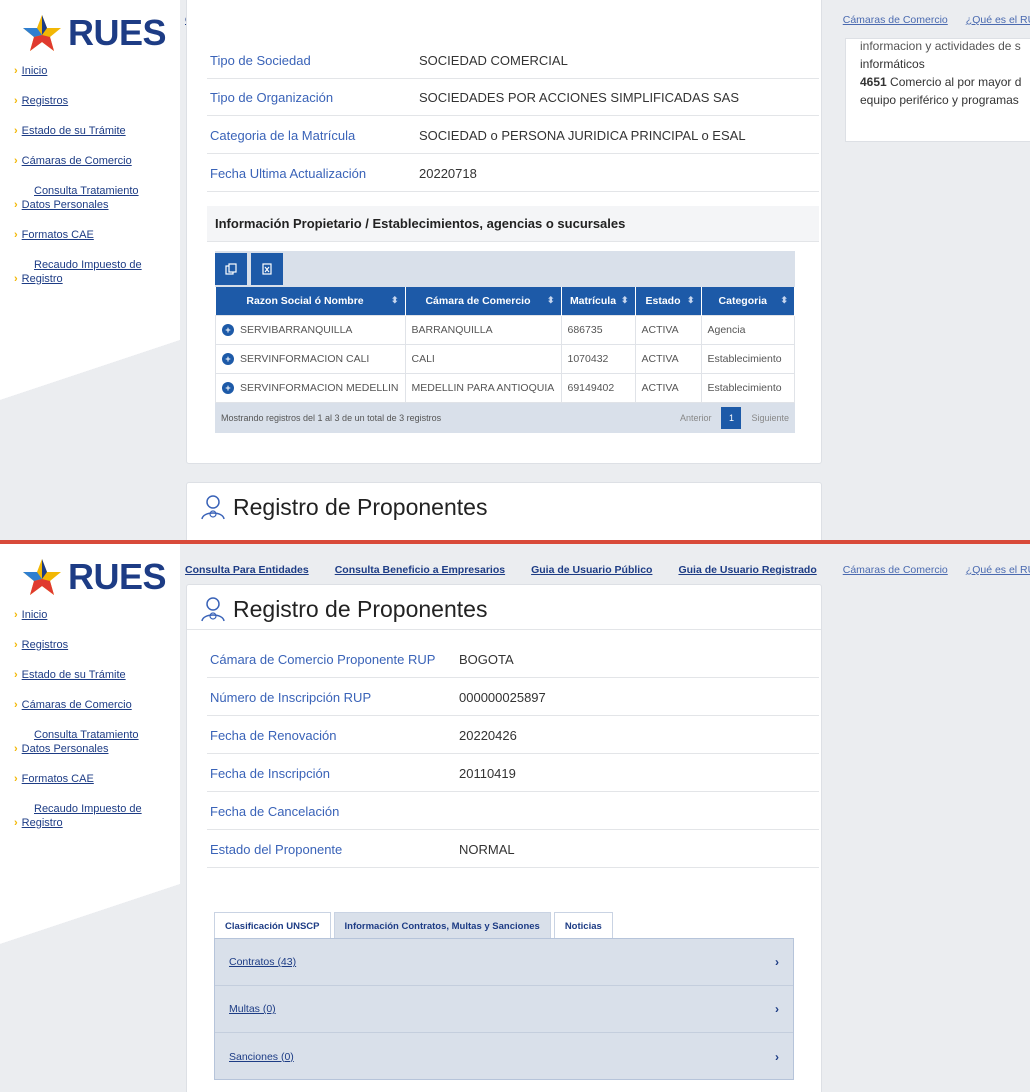  I want to click on col-header-matricula: Matrícula ⬍, so click(598, 301).